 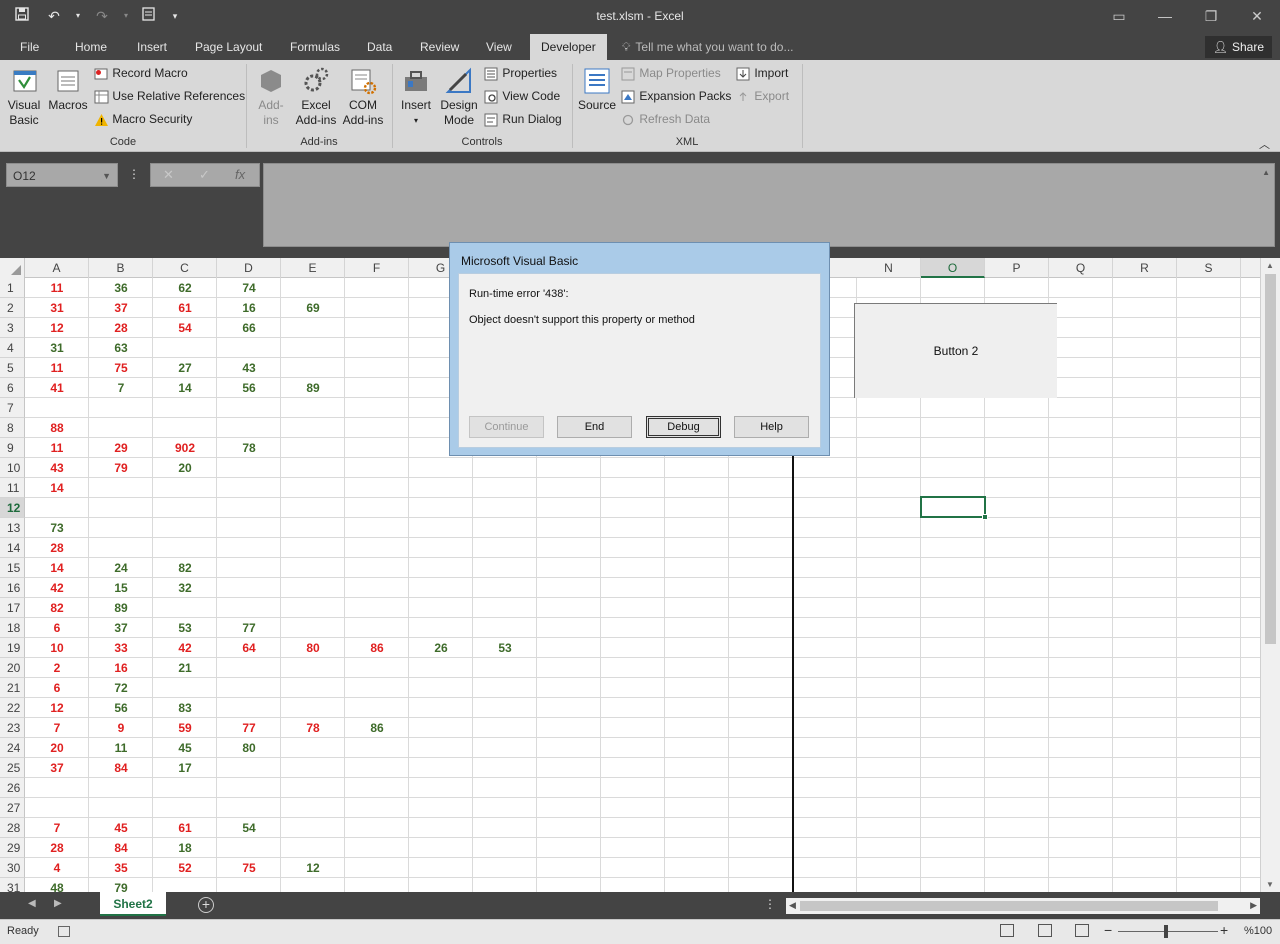 I want to click on map-properties-button: Map Properties, so click(x=671, y=73).